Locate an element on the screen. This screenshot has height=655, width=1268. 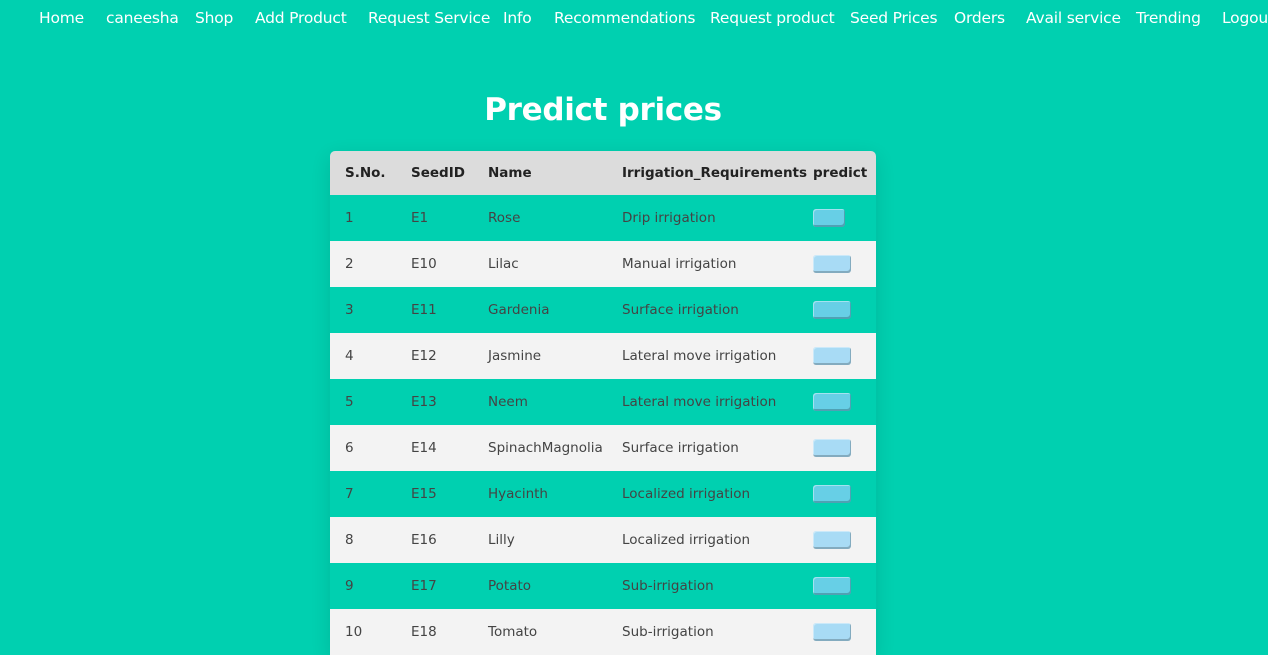
cell-name: Tomato is located at coordinates (555, 632).